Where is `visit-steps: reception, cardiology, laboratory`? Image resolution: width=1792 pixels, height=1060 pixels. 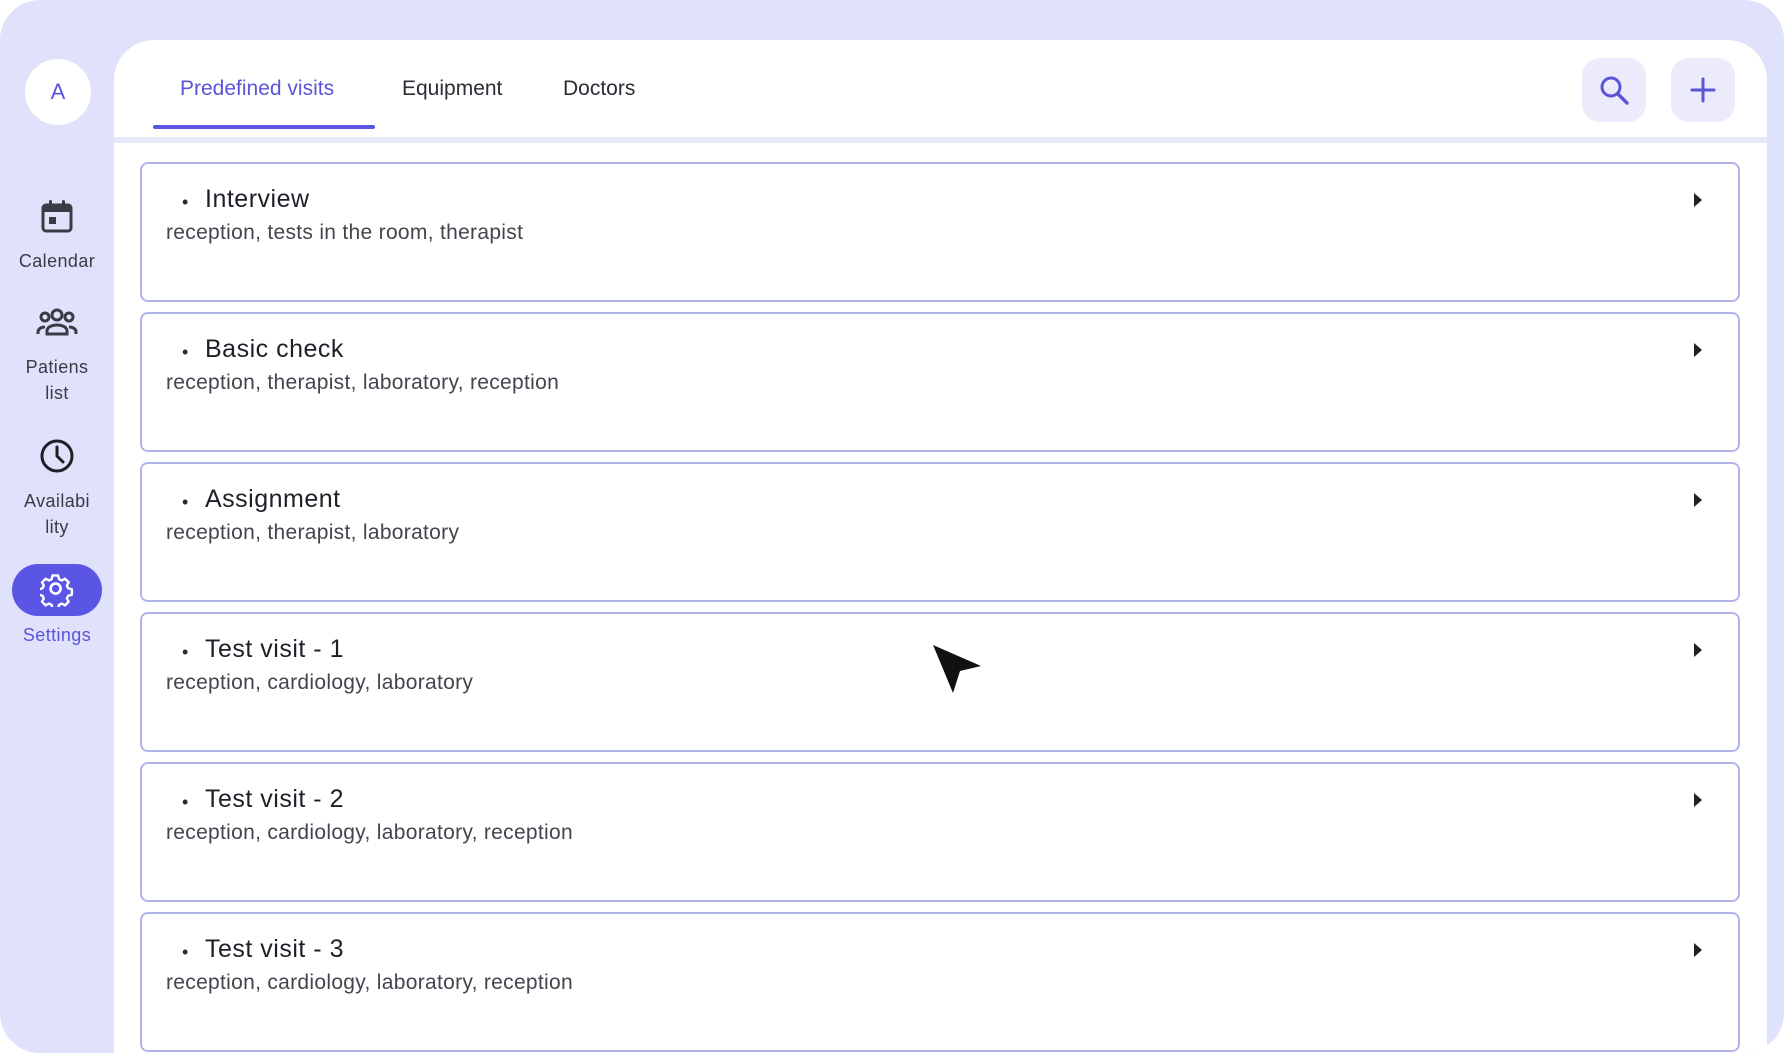 visit-steps: reception, cardiology, laboratory is located at coordinates (320, 682).